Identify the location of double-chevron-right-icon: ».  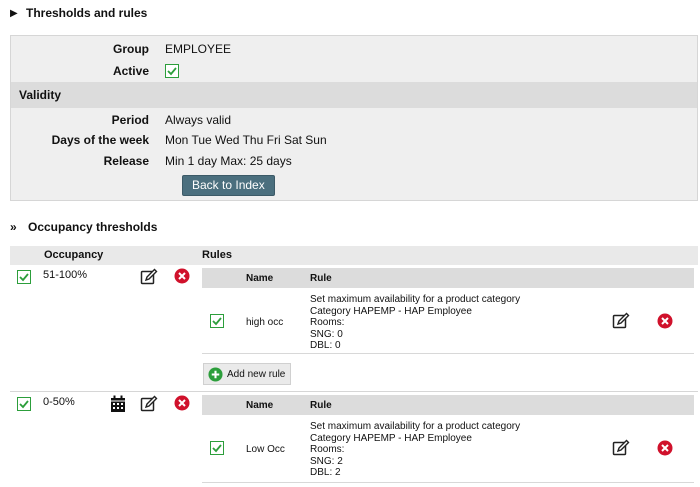
(13, 227).